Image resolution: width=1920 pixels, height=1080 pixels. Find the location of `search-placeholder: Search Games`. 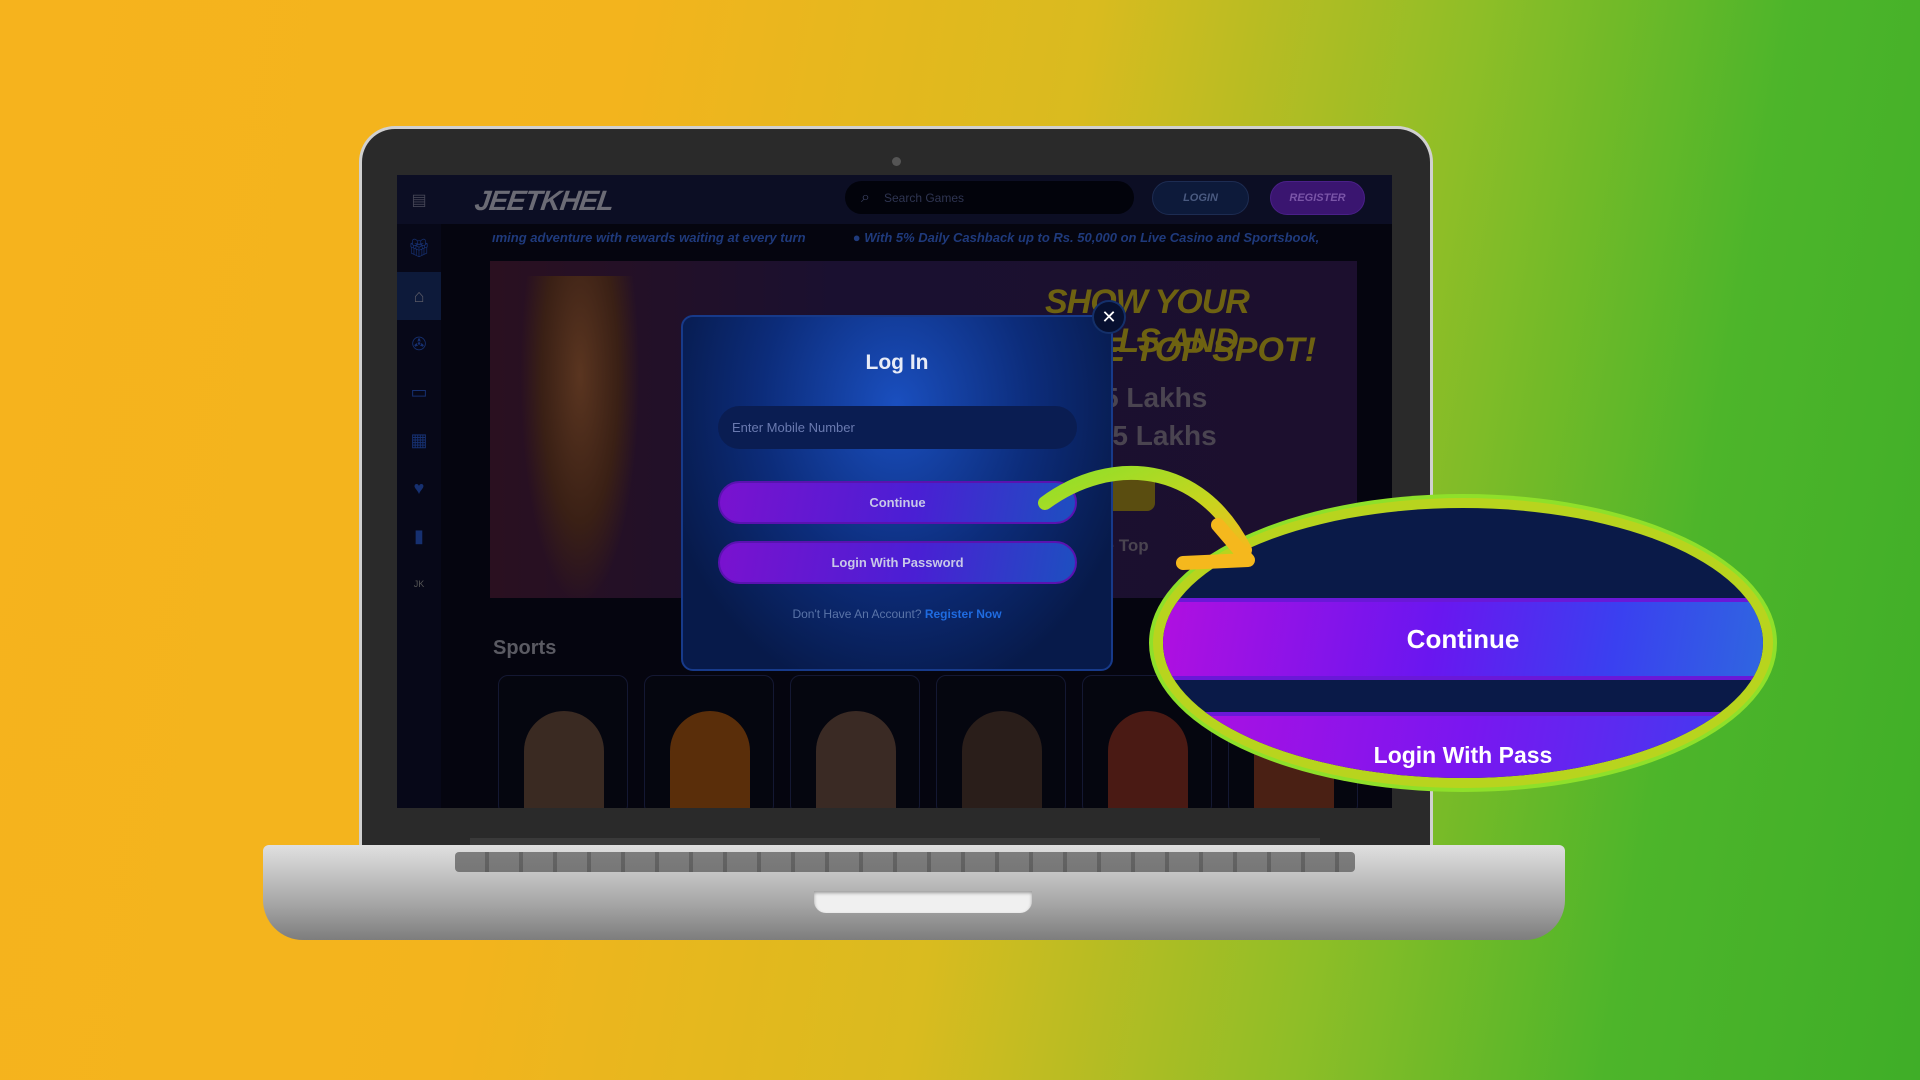

search-placeholder: Search Games is located at coordinates (924, 197).